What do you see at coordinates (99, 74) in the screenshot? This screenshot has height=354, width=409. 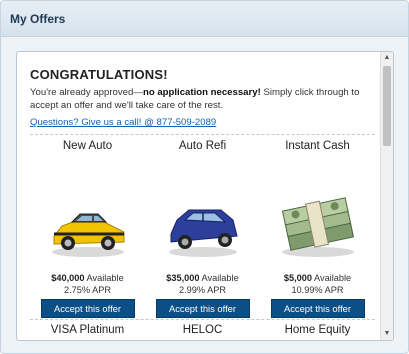 I see `congrats-heading: CONGRATULATIONS!` at bounding box center [99, 74].